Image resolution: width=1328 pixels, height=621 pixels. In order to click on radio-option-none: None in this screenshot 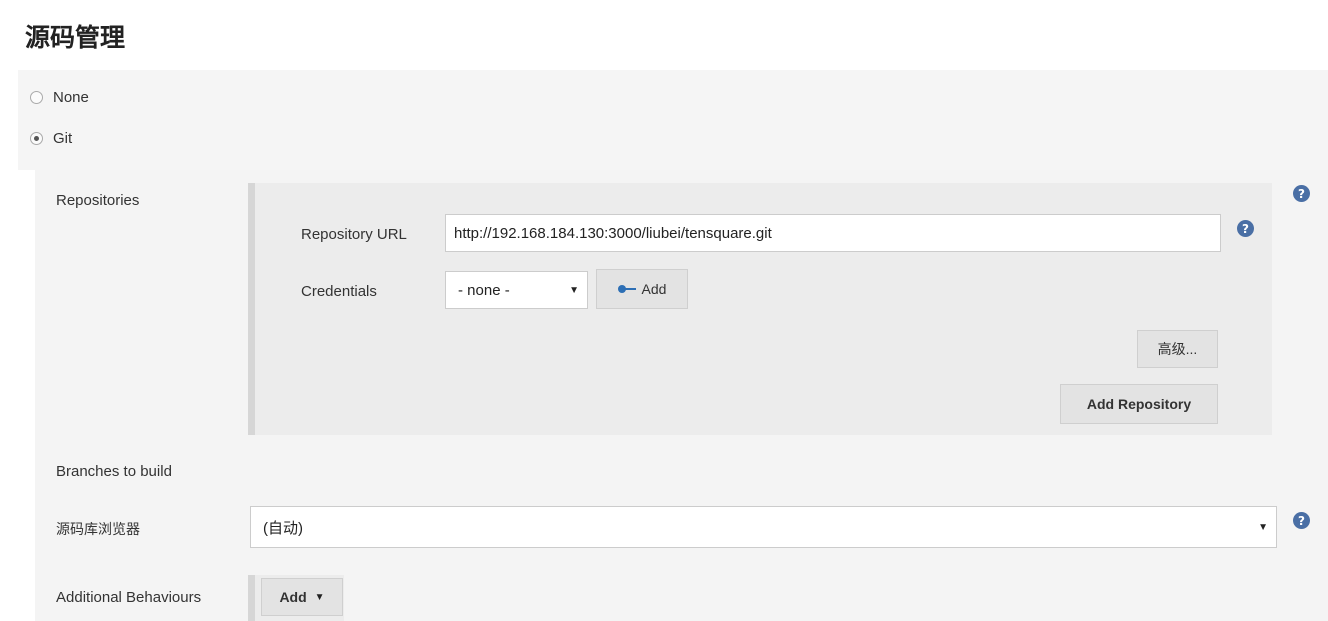, I will do `click(59, 97)`.